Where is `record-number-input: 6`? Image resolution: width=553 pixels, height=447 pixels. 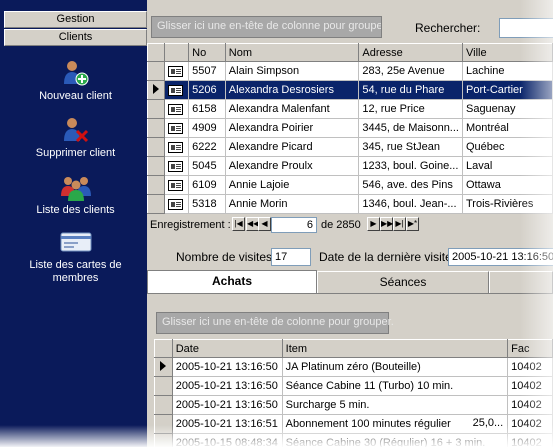
record-number-input: 6 is located at coordinates (294, 225).